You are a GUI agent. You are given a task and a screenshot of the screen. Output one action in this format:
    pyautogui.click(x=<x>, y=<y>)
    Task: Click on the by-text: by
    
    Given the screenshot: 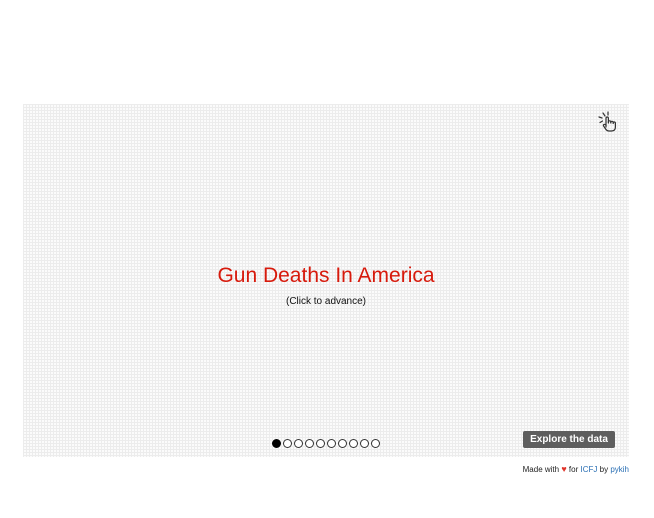 What is the action you would take?
    pyautogui.click(x=604, y=469)
    